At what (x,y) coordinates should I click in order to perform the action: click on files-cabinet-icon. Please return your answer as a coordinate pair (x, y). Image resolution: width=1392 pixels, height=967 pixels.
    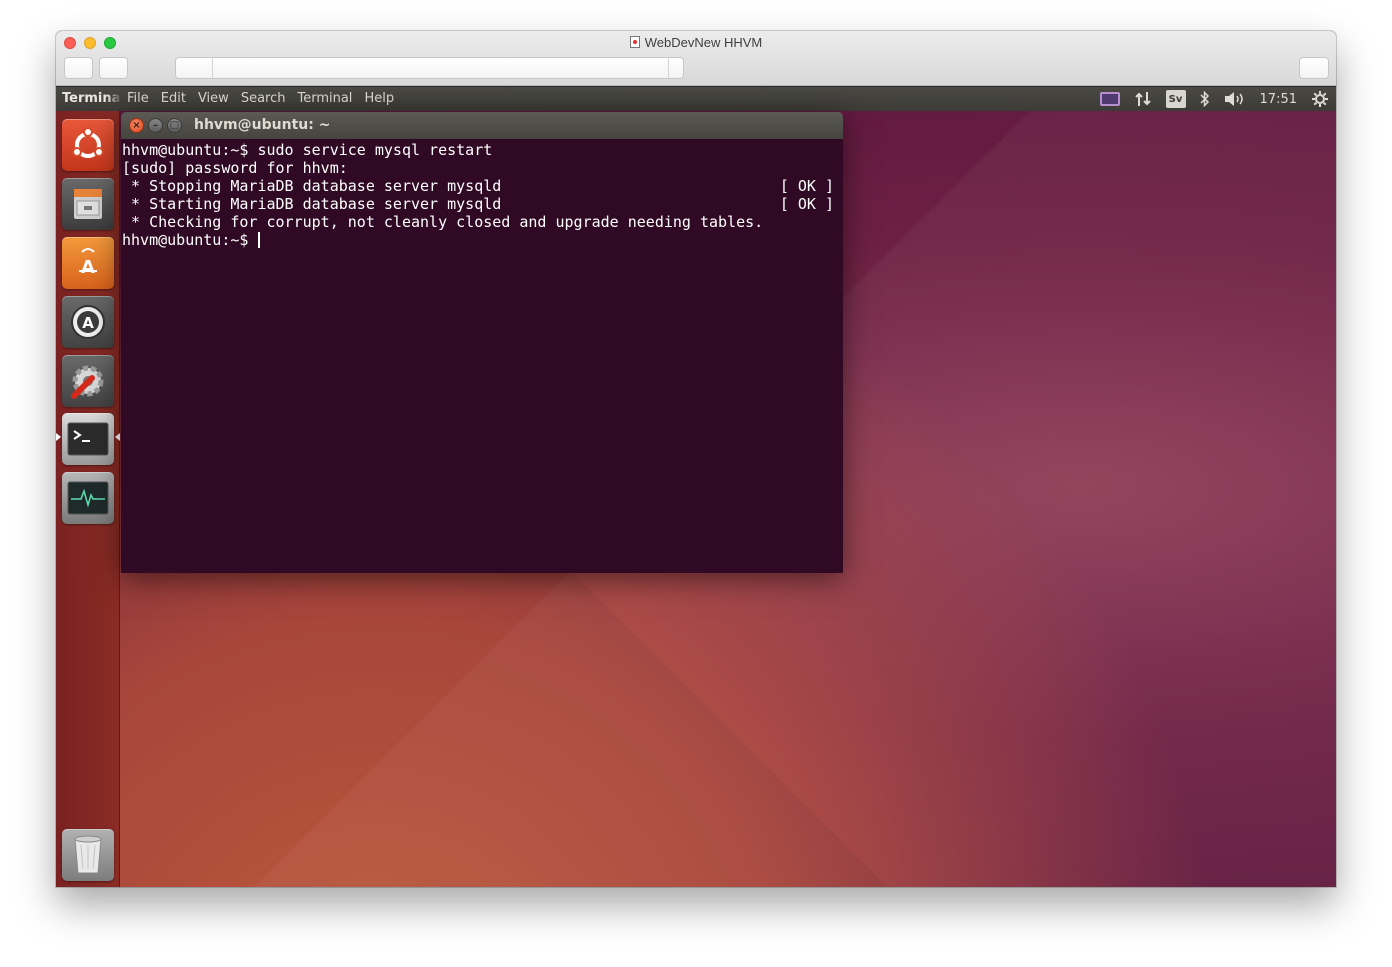
    Looking at the image, I should click on (88, 204).